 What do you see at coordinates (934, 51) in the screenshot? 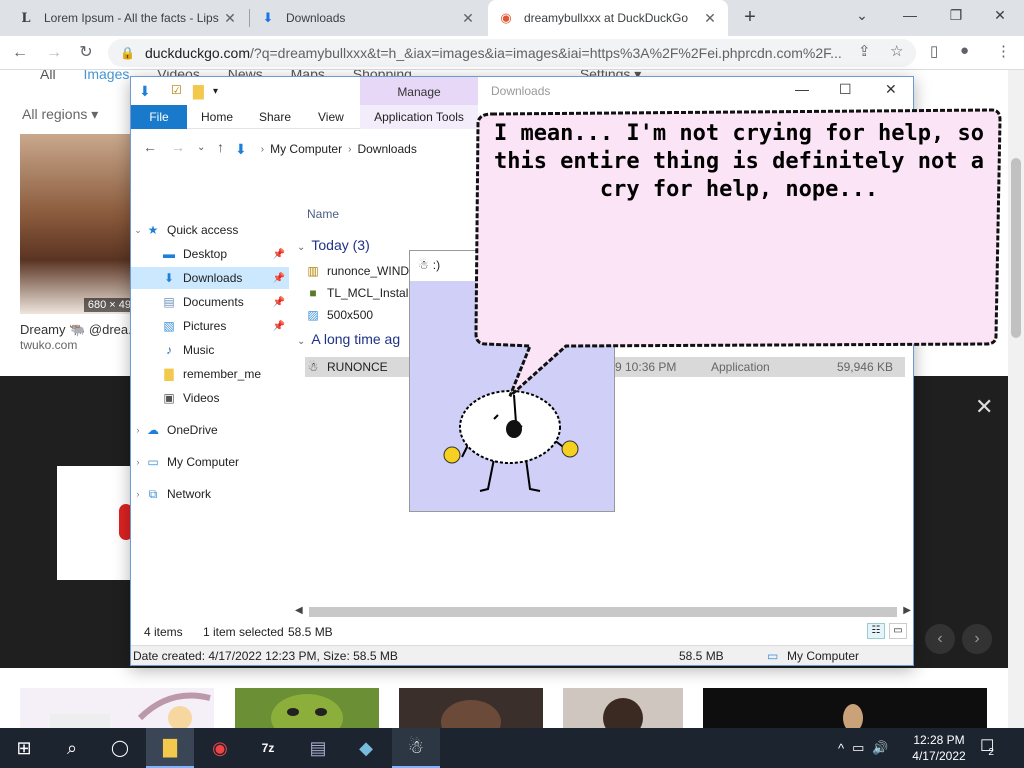
I see `side-panel-icon: ▯` at bounding box center [934, 51].